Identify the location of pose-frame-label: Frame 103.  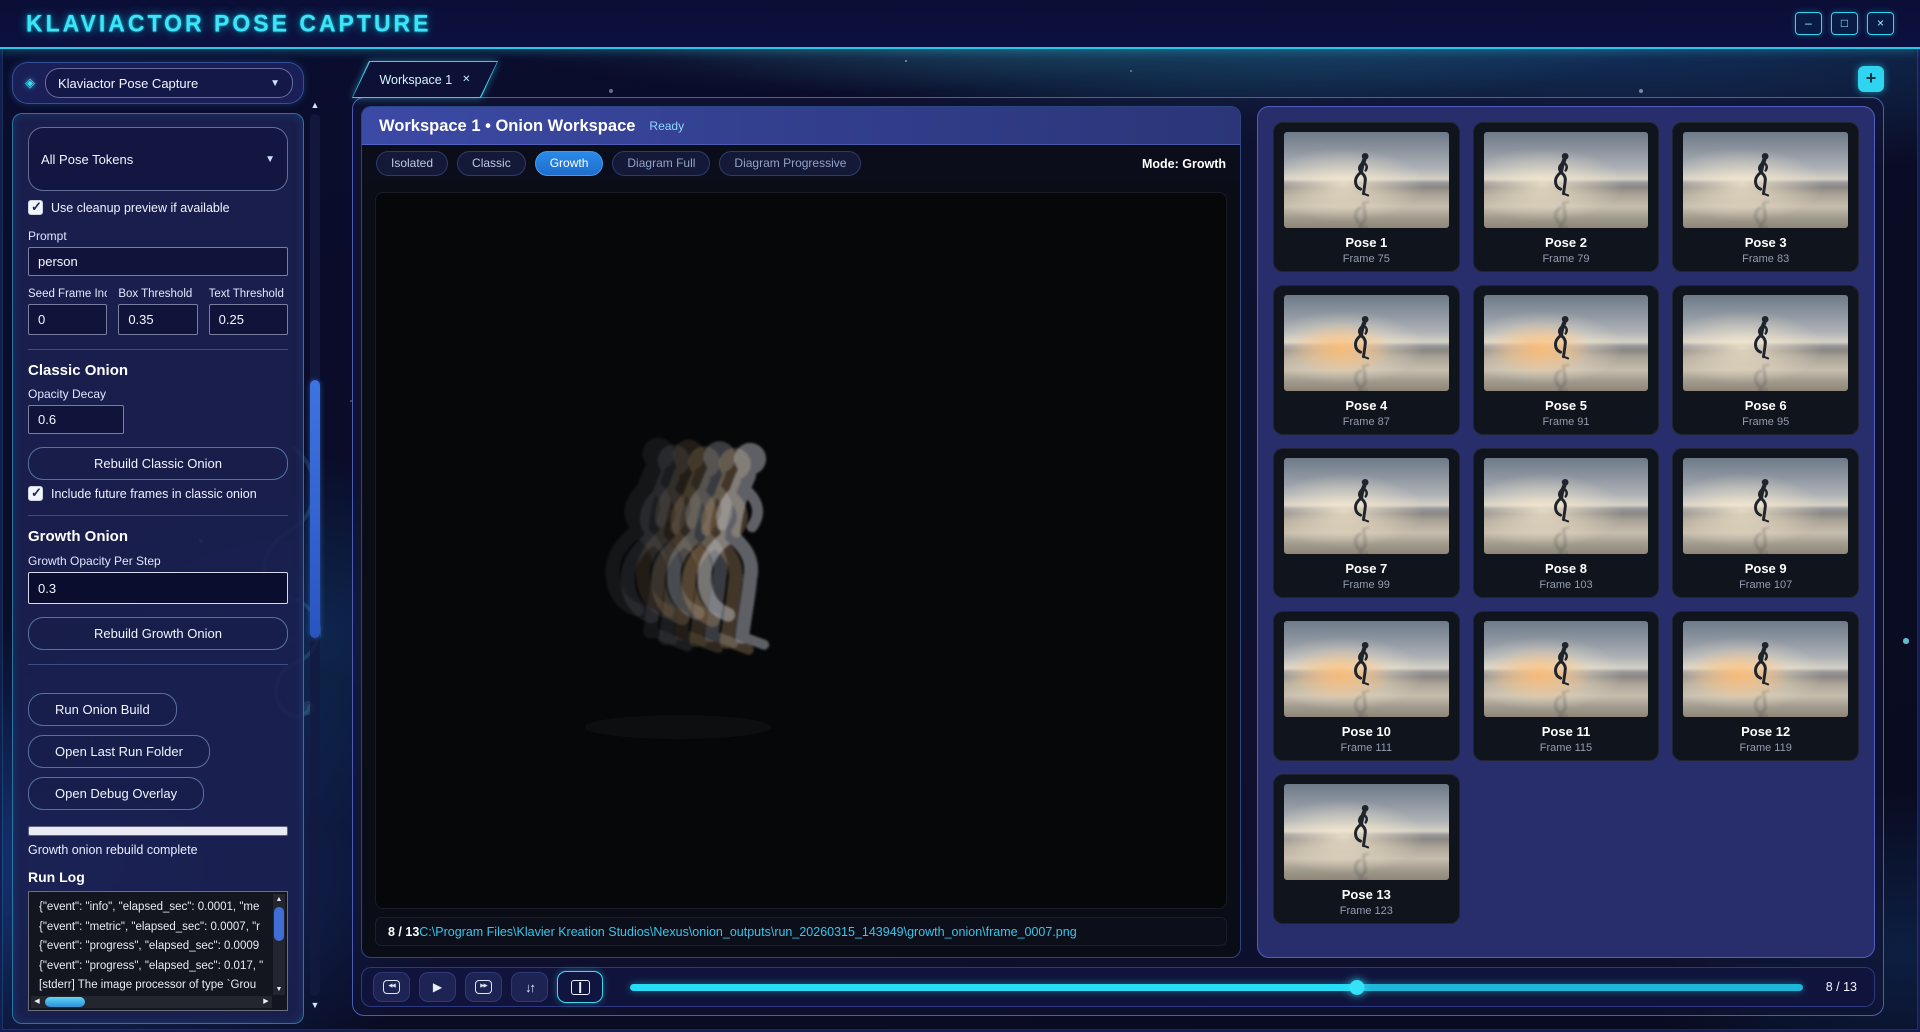
(1566, 585).